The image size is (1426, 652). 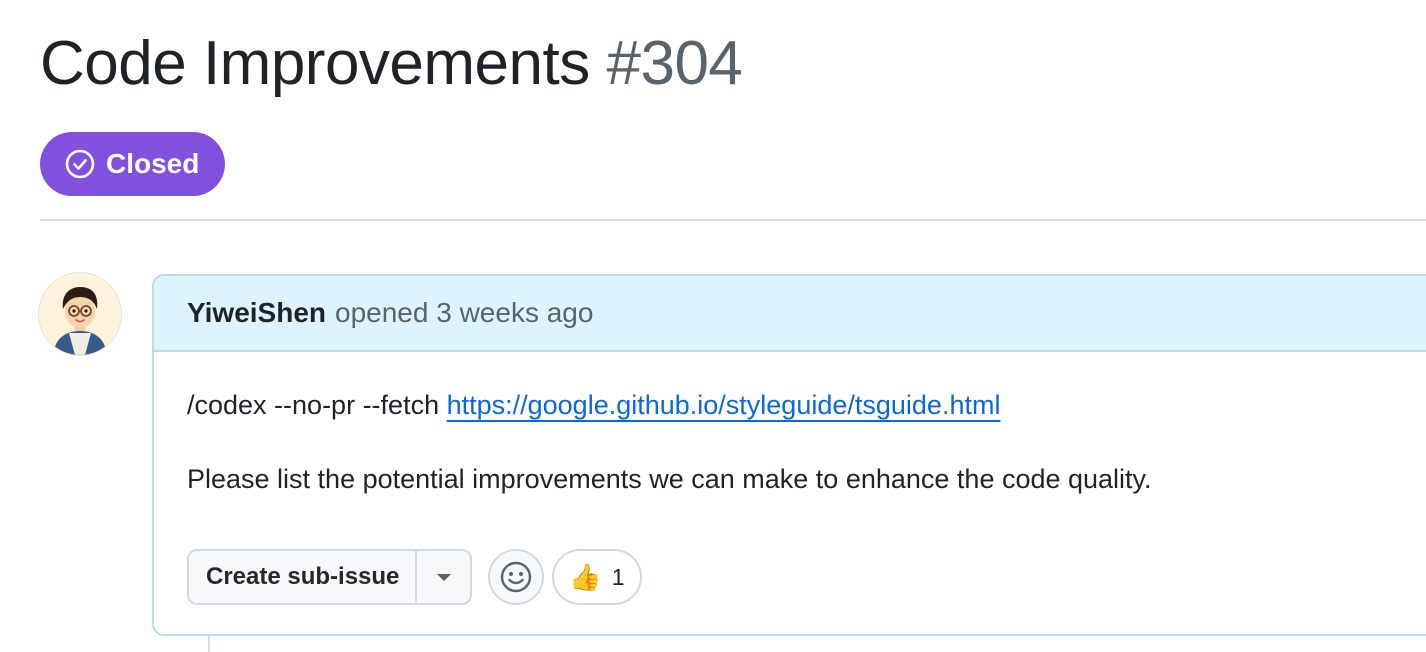 I want to click on issue-number: #304, so click(x=674, y=63).